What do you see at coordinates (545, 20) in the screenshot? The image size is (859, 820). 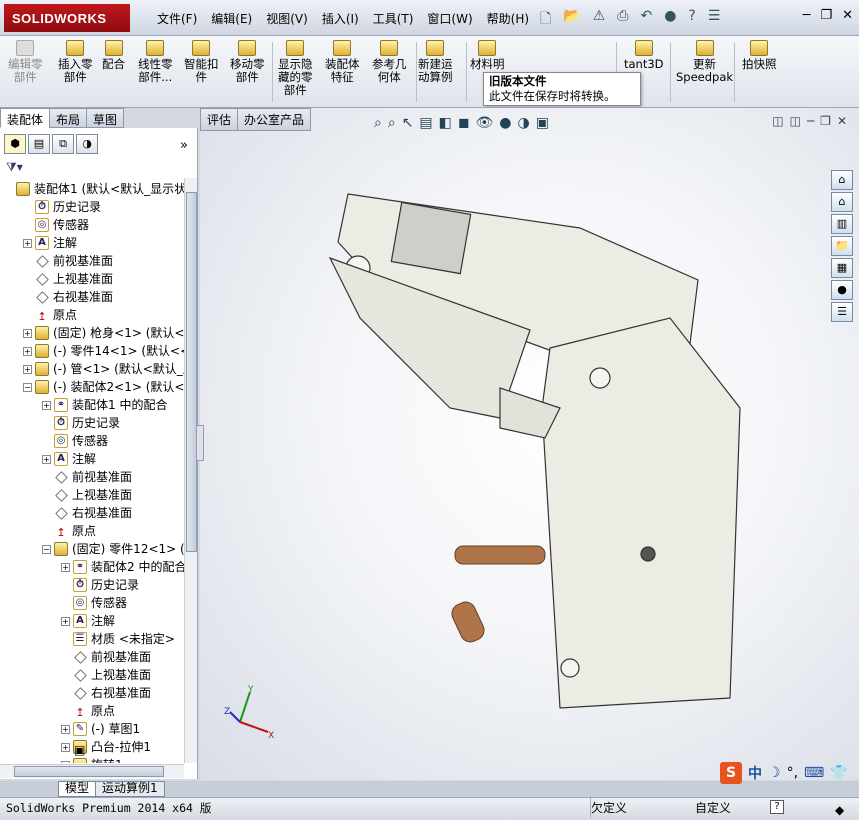 I see `new-file-icon: 🗋` at bounding box center [545, 20].